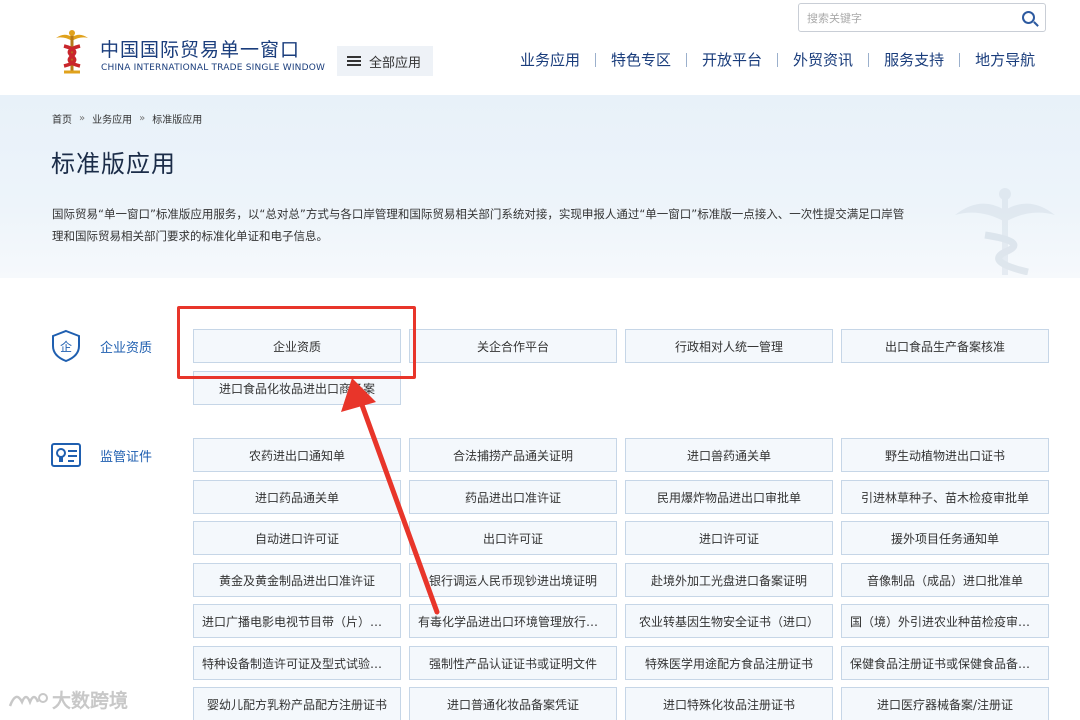 The height and width of the screenshot is (720, 1080). I want to click on app-tile-label: 引进林草种子、苗木检疫审批单, so click(944, 497).